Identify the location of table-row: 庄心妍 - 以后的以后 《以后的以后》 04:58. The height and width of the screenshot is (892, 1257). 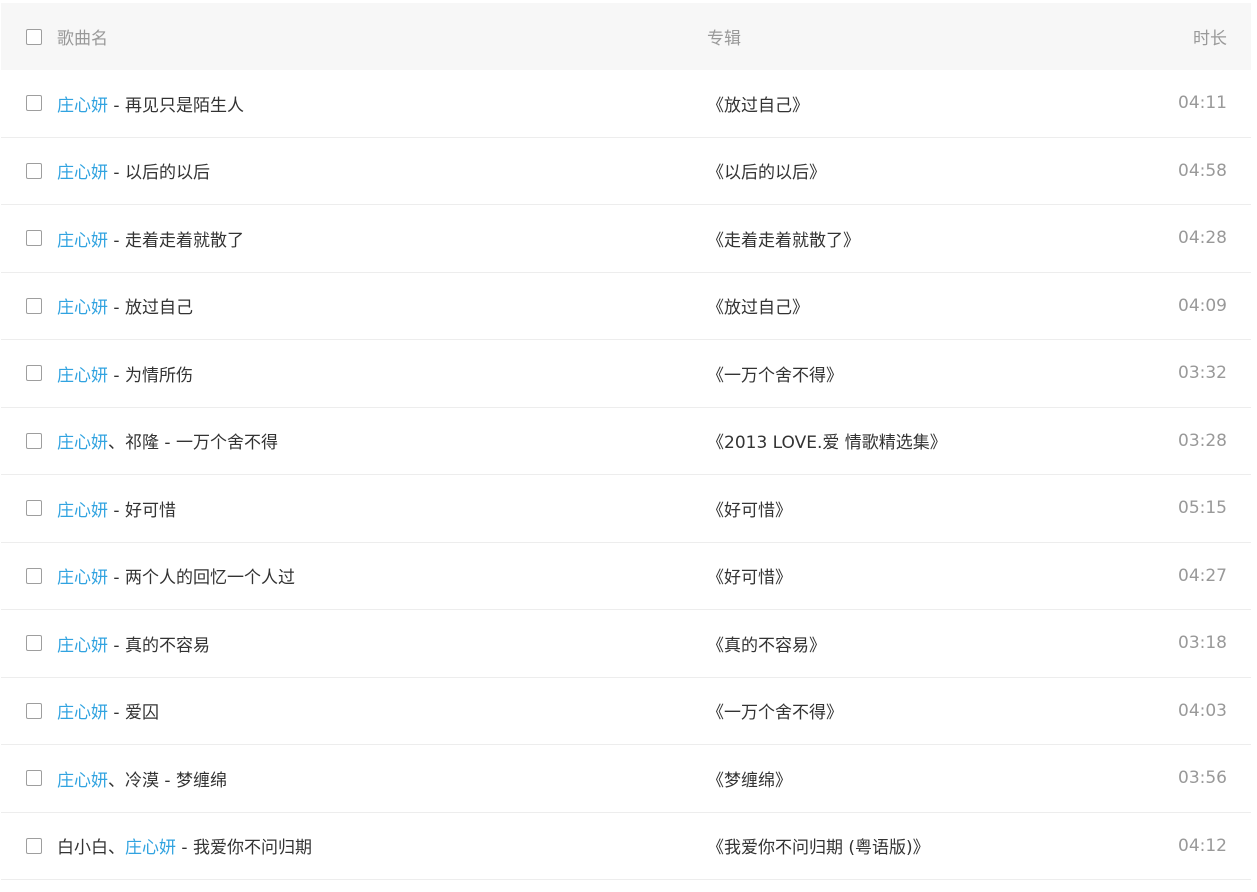
(626, 171).